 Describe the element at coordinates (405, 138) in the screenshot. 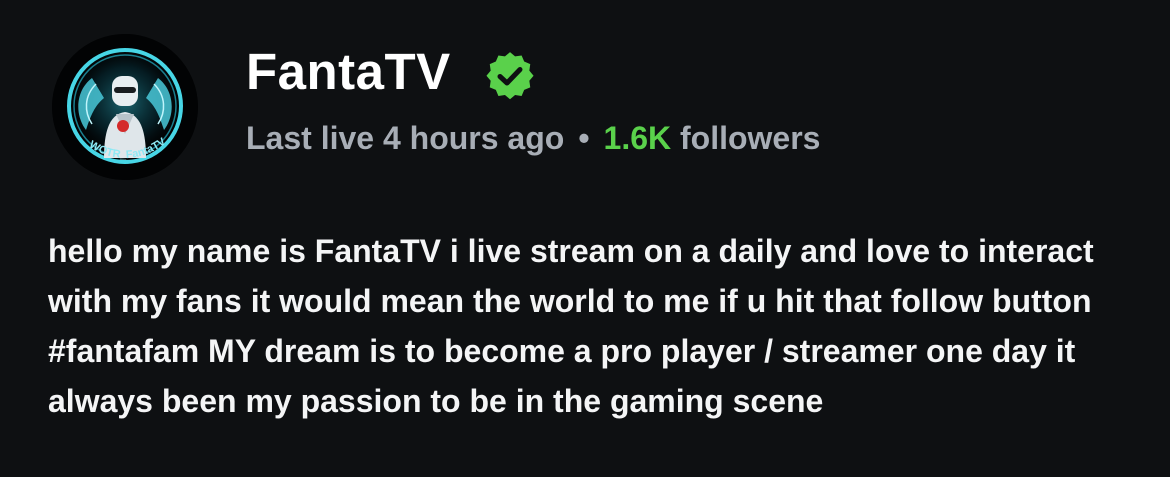

I see `last-live-text: Last live 4 hours ago` at that location.